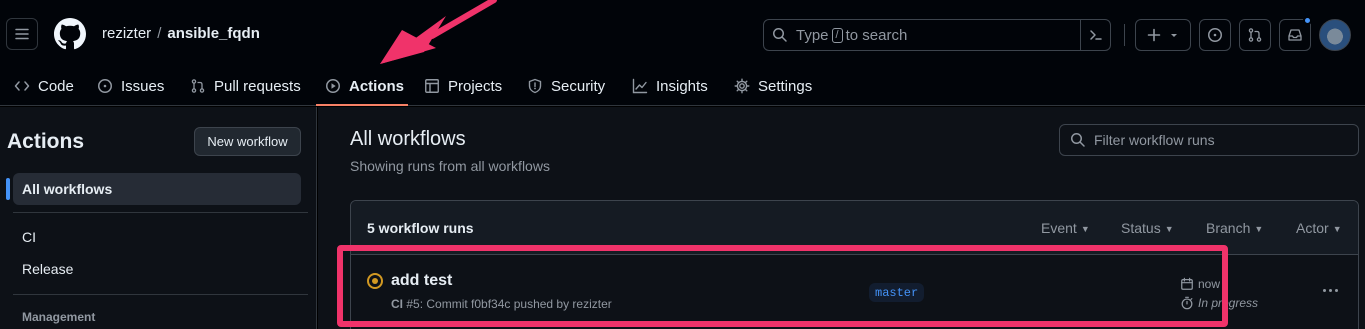 The image size is (1365, 329). I want to click on terminal-icon, so click(1095, 35).